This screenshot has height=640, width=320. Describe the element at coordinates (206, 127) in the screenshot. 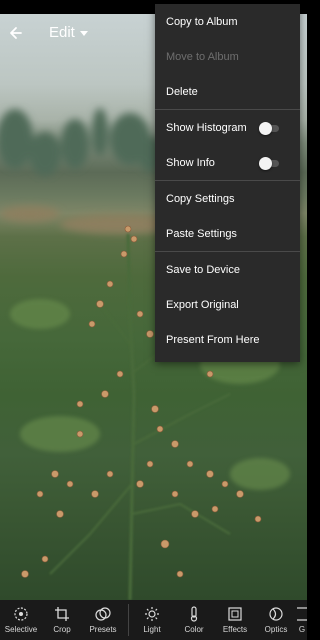

I see `menu-item-label: Show Histogram` at that location.